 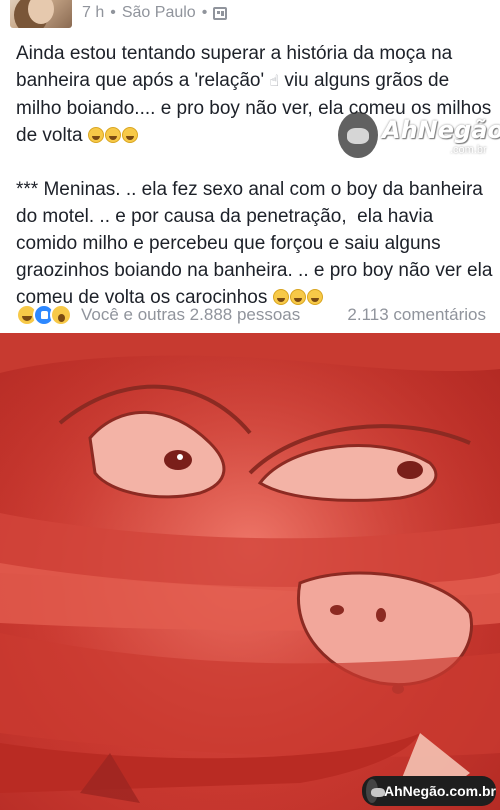 I want to click on watermark-badge: AhNegão.com.br, so click(x=429, y=791).